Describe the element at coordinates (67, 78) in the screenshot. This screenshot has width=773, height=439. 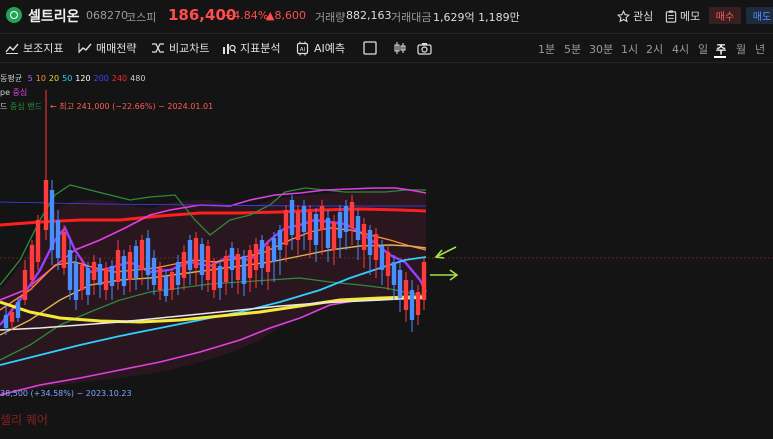
I see `ma-period-50: 50` at that location.